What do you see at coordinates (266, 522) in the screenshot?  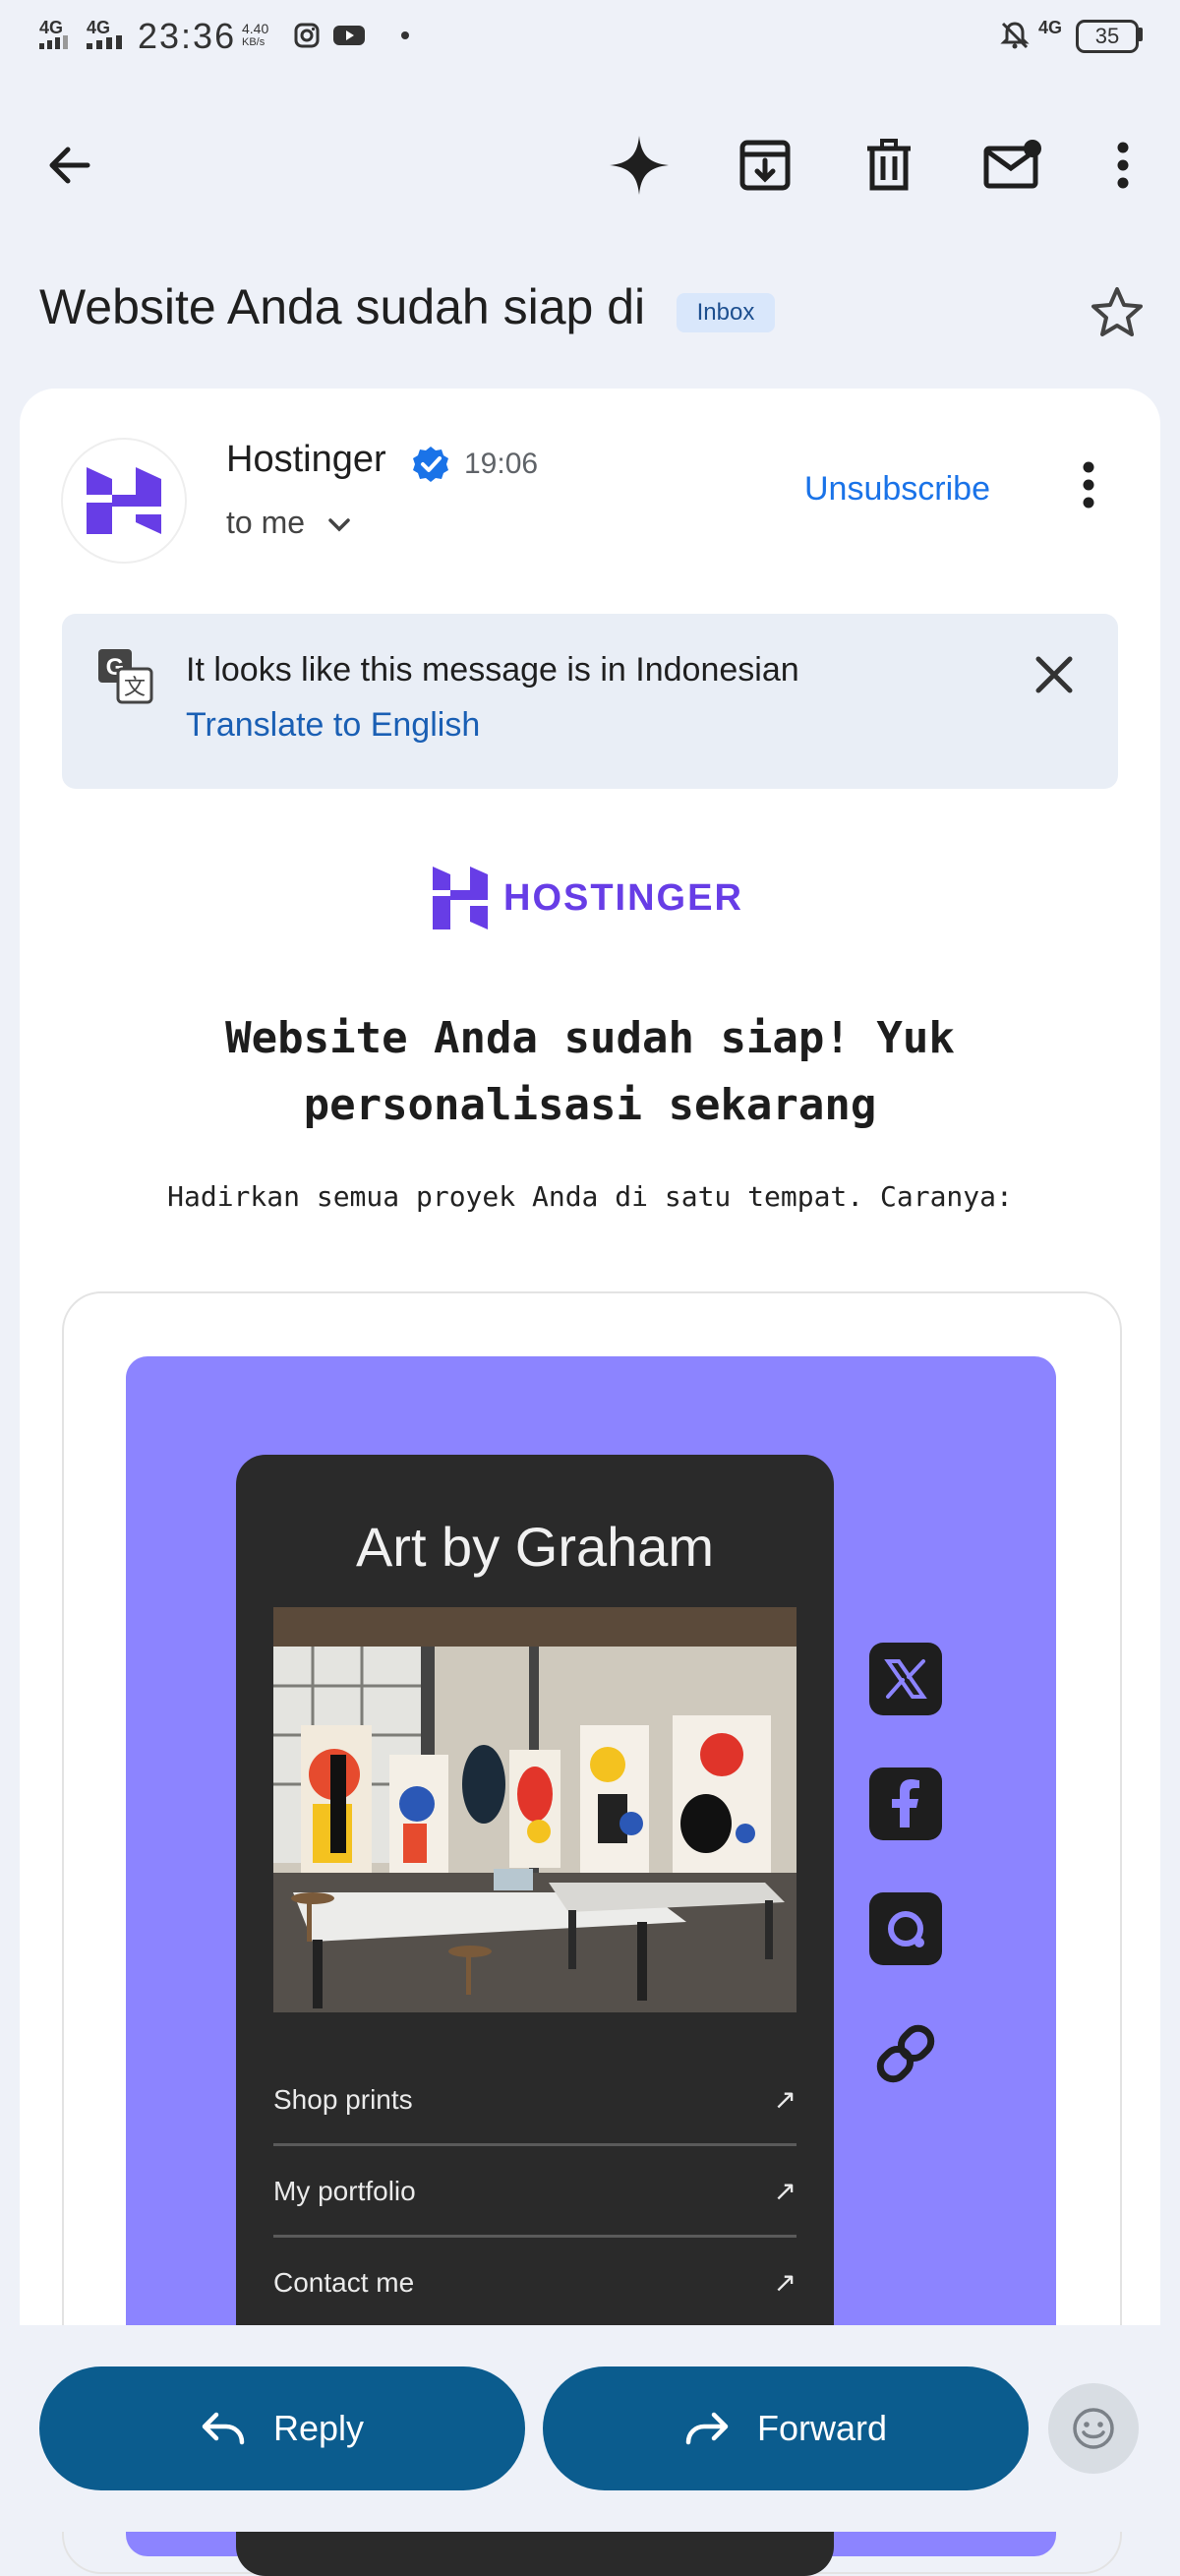 I see `recipient-label: to me` at bounding box center [266, 522].